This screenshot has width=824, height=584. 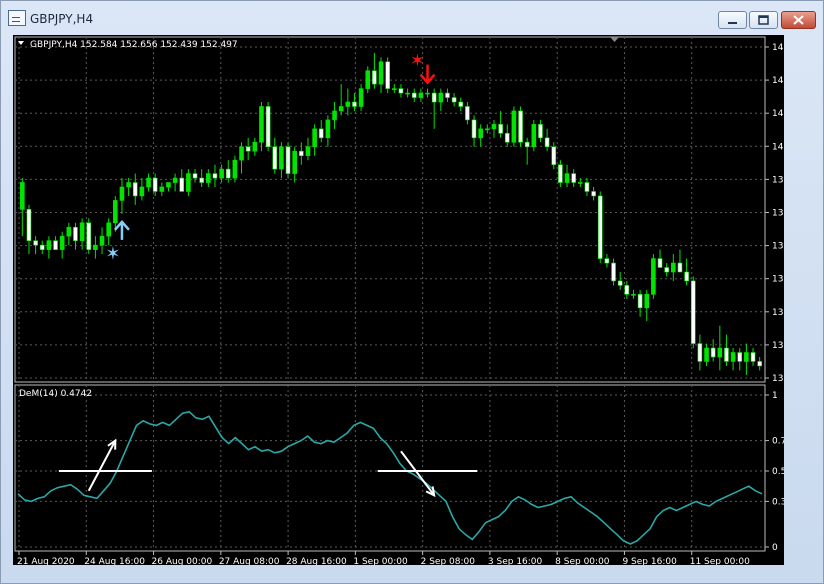 What do you see at coordinates (732, 20) in the screenshot?
I see `minimize-button` at bounding box center [732, 20].